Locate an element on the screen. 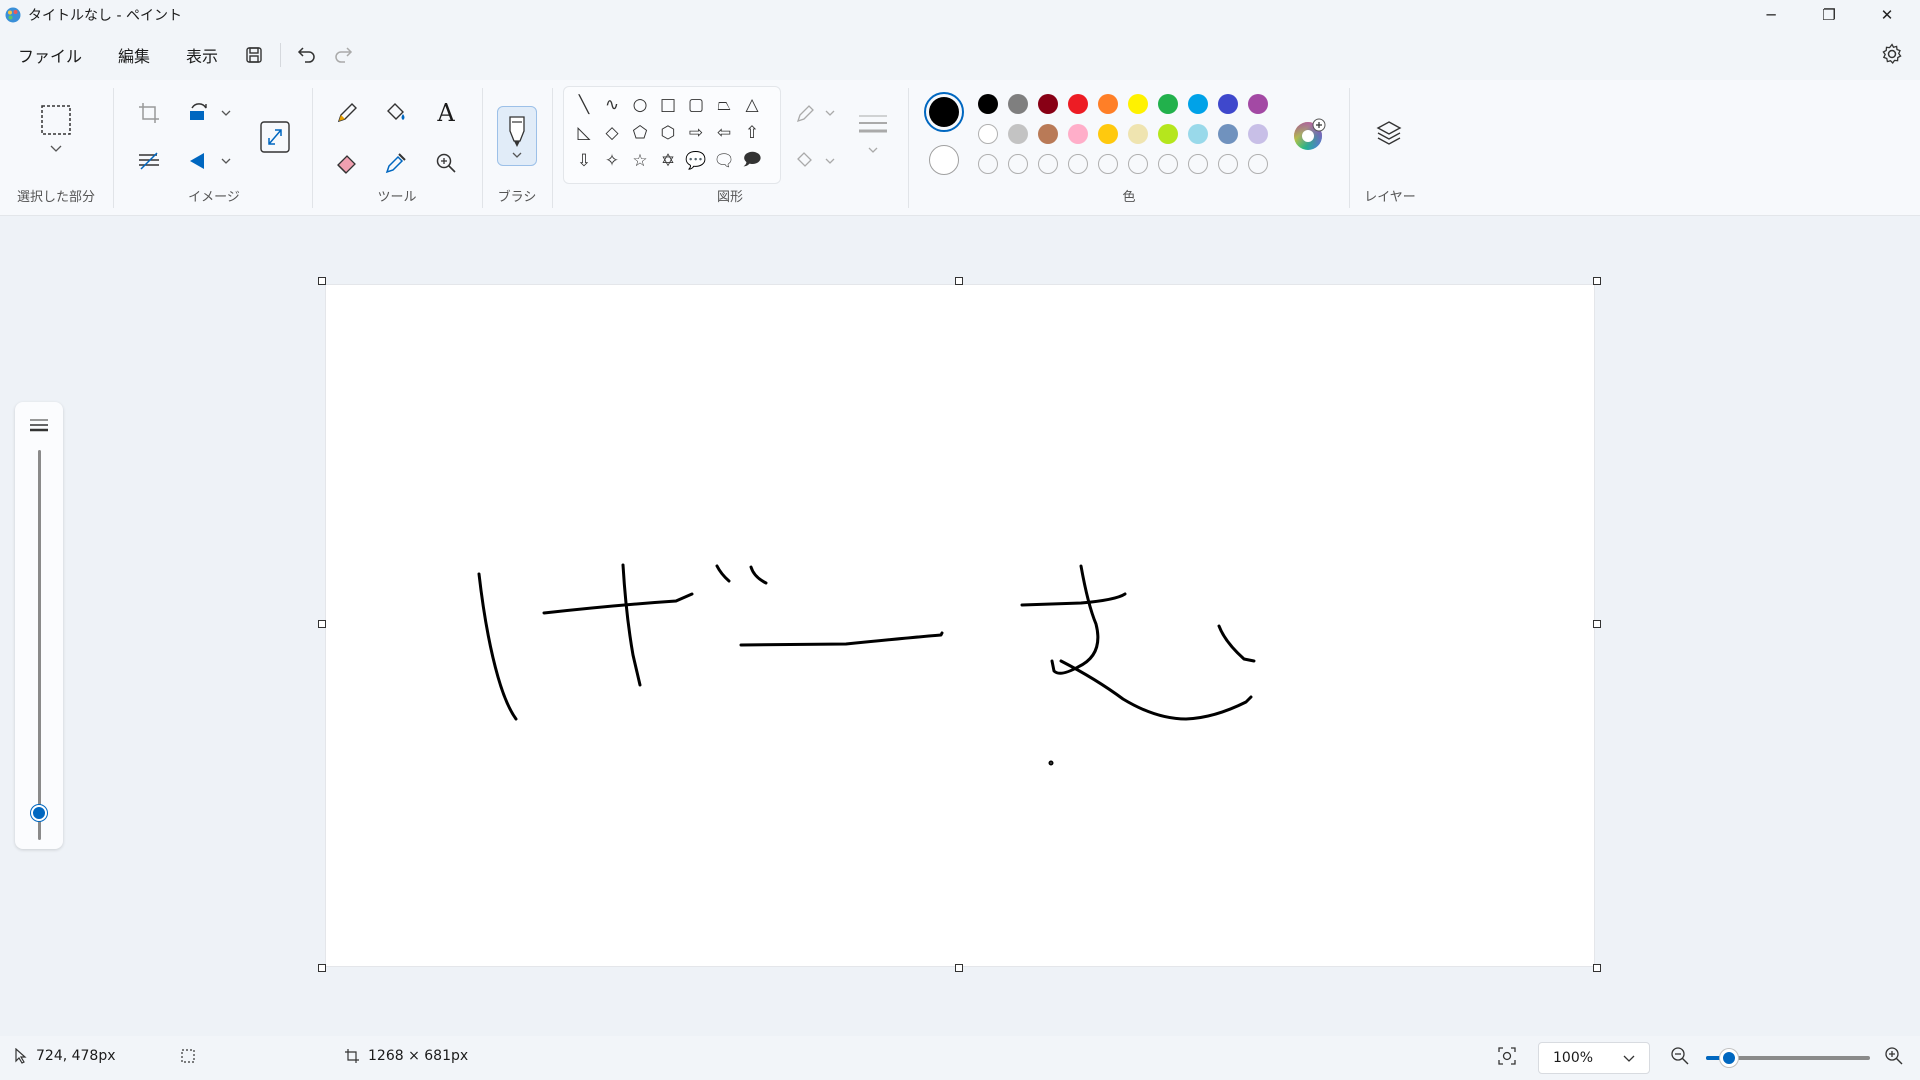 This screenshot has height=1080, width=1920. resize-handle-top-left is located at coordinates (322, 281).